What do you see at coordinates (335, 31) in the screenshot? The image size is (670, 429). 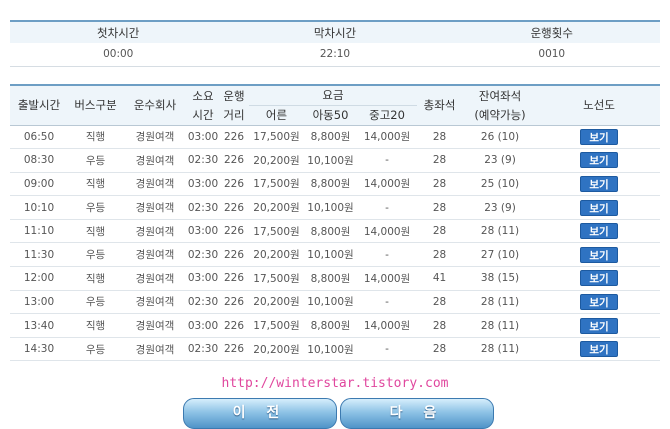 I see `last-bus-header: 막차시간` at bounding box center [335, 31].